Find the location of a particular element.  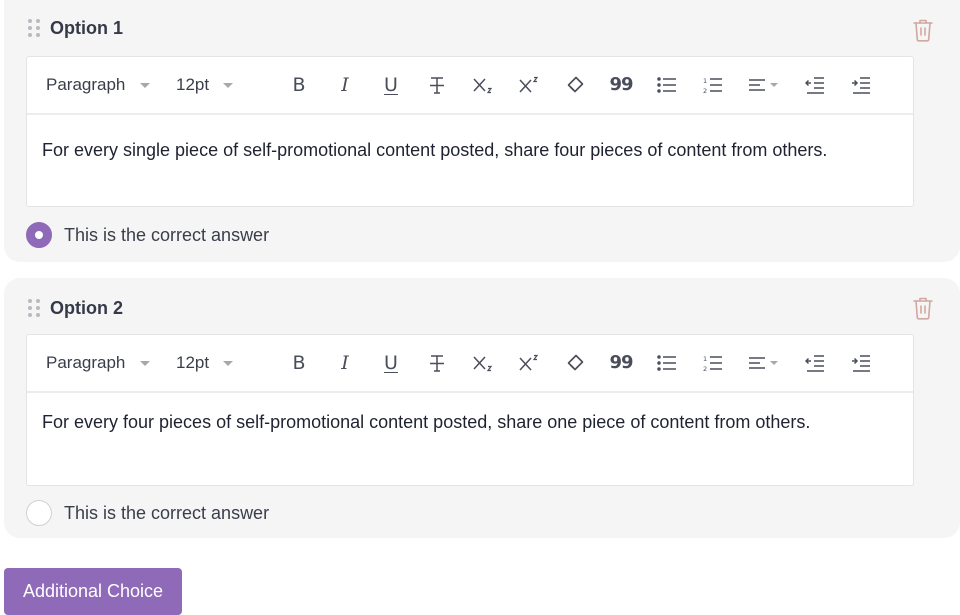

option-header: Option 2 is located at coordinates (75, 308).